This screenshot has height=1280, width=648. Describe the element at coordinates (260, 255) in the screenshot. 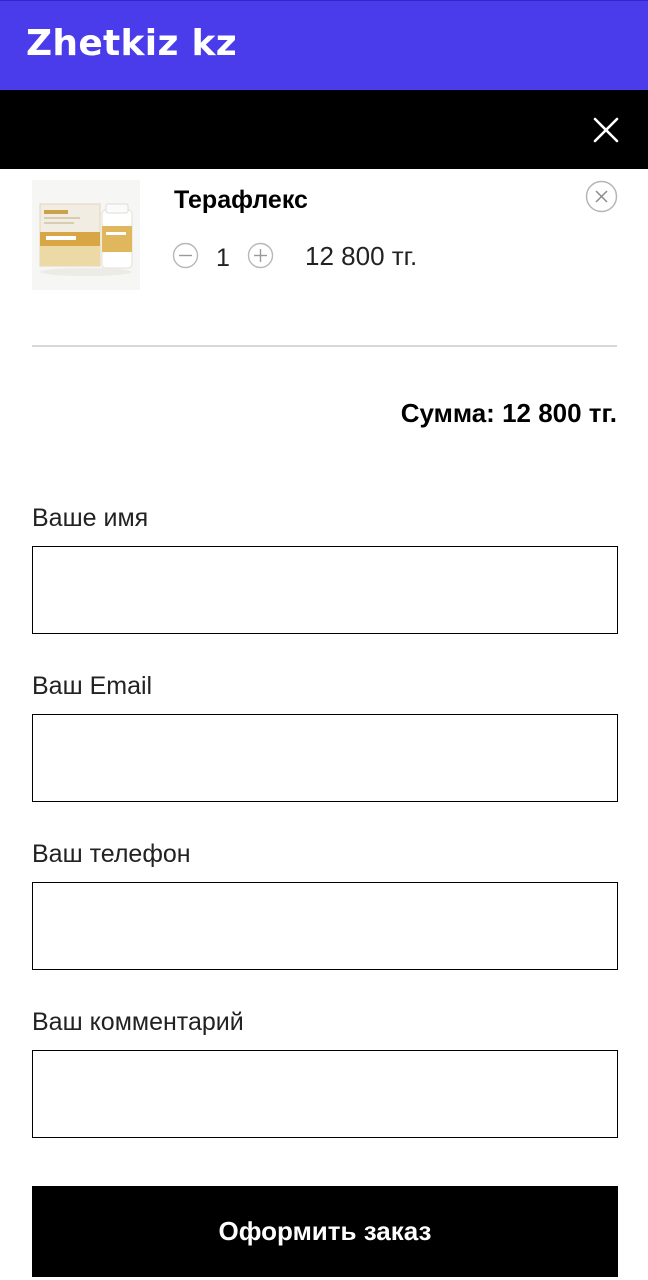

I see `plus-circle-icon` at that location.